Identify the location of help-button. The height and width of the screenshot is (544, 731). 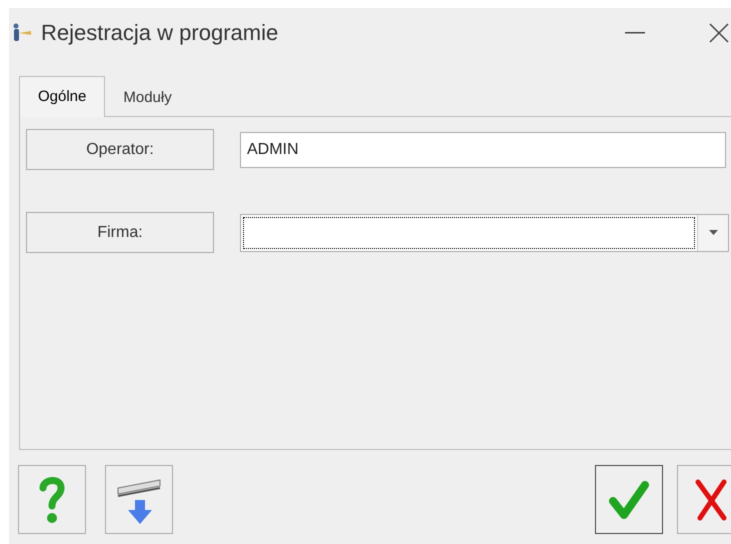
(52, 499).